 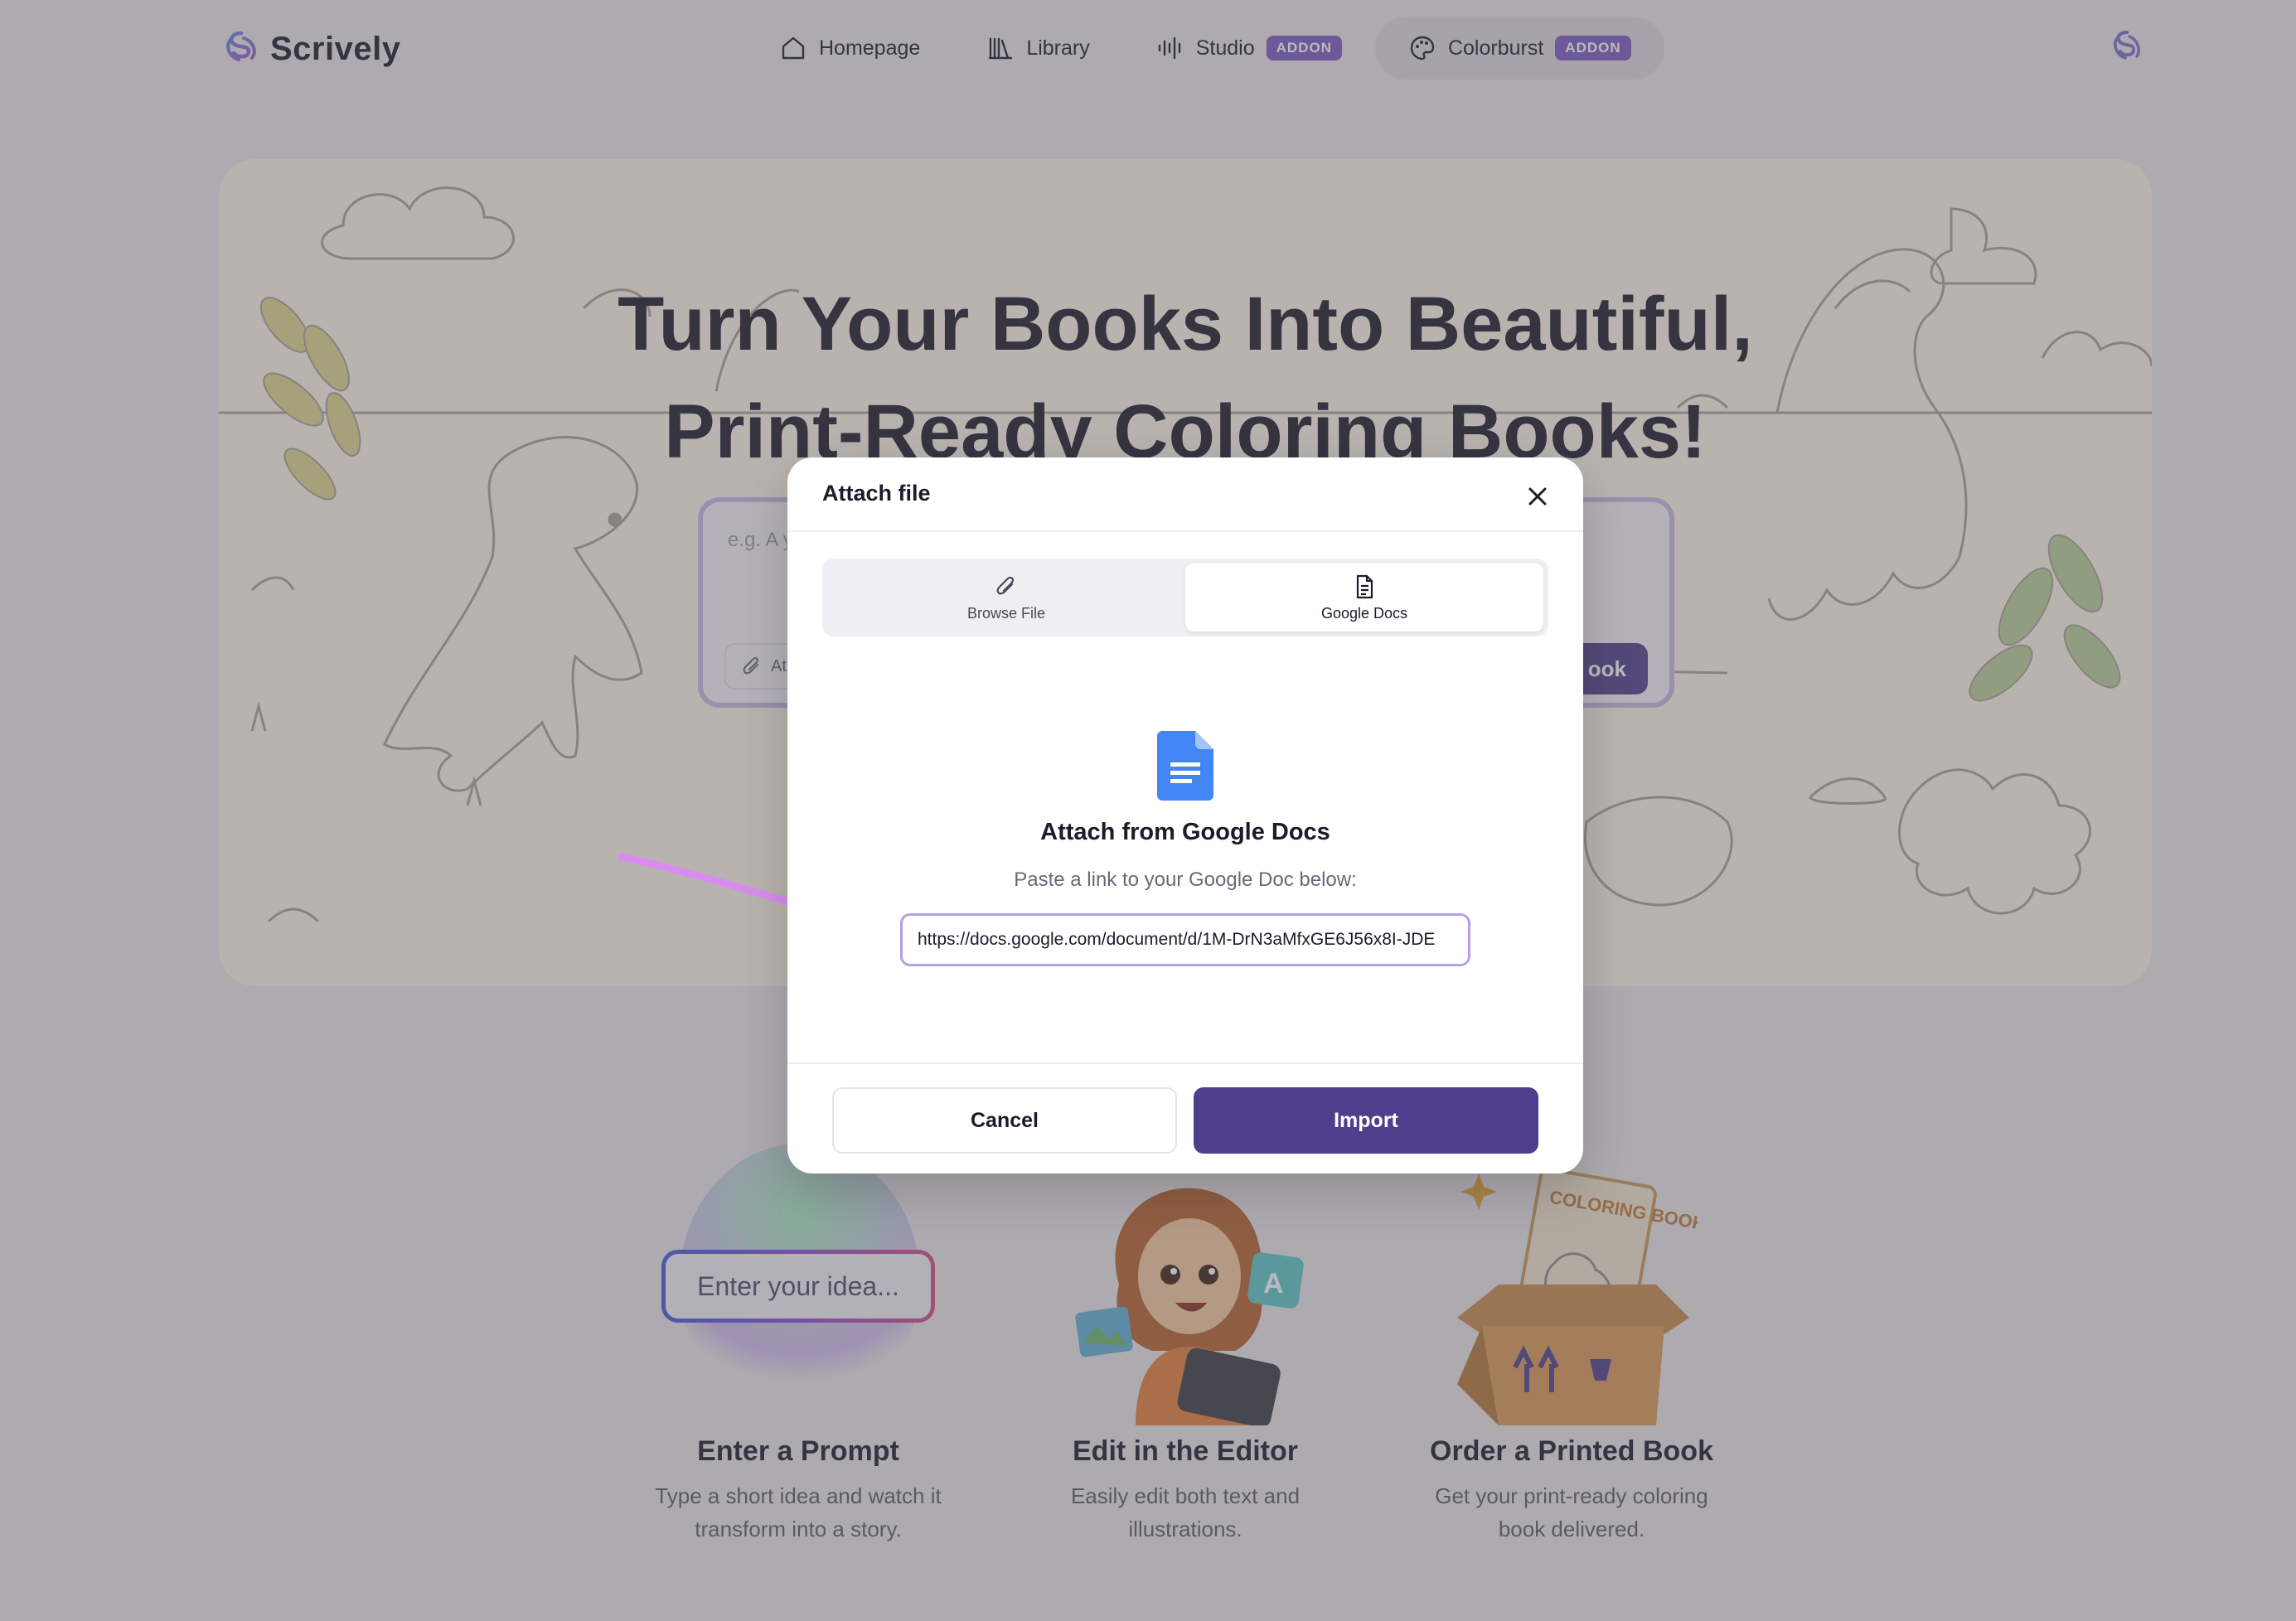 I want to click on cancel-button: Cancel, so click(x=1004, y=1120).